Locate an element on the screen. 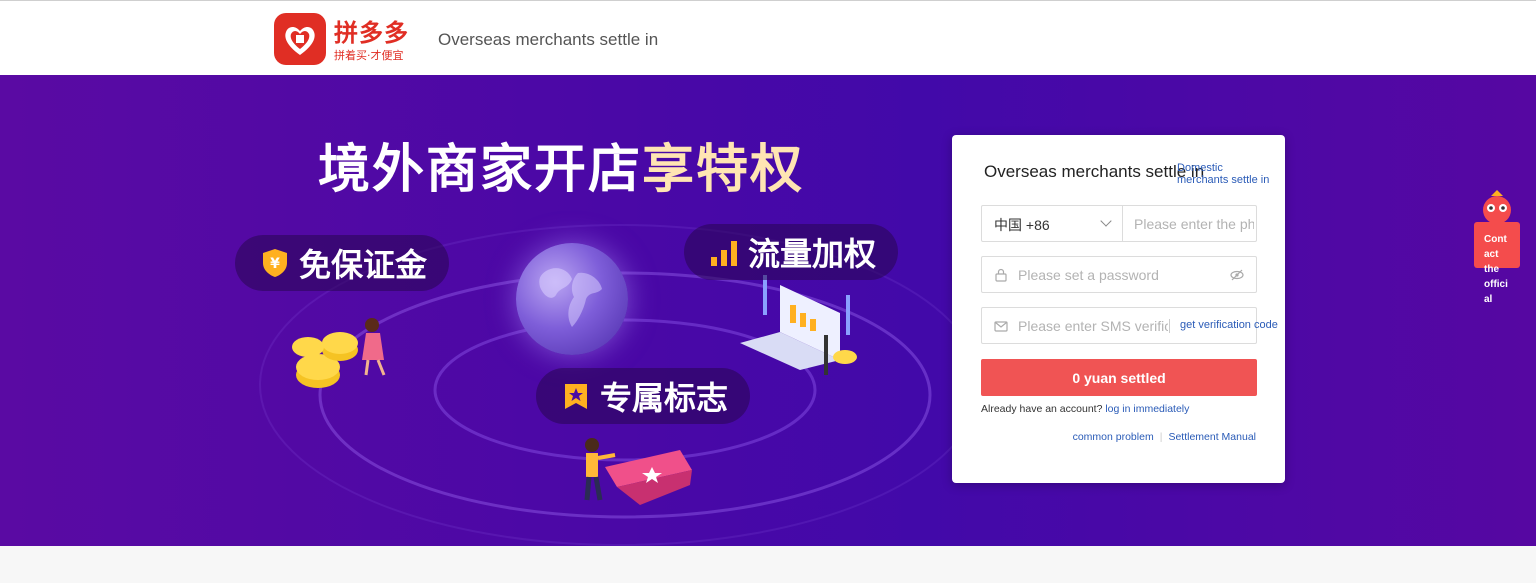  divider is located at coordinates (1169, 326).